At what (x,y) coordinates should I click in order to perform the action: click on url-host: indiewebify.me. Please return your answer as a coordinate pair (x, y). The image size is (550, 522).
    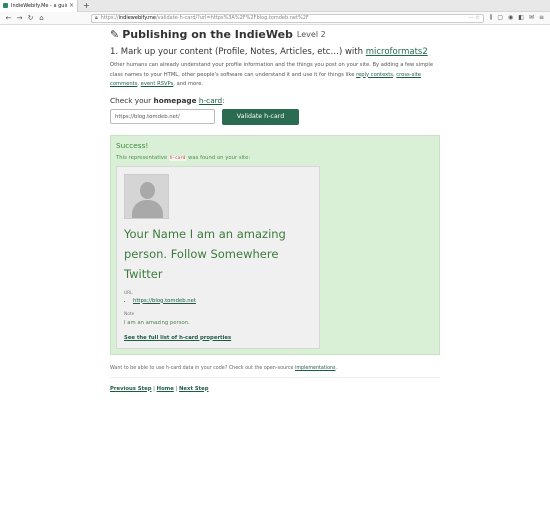
    Looking at the image, I should click on (137, 18).